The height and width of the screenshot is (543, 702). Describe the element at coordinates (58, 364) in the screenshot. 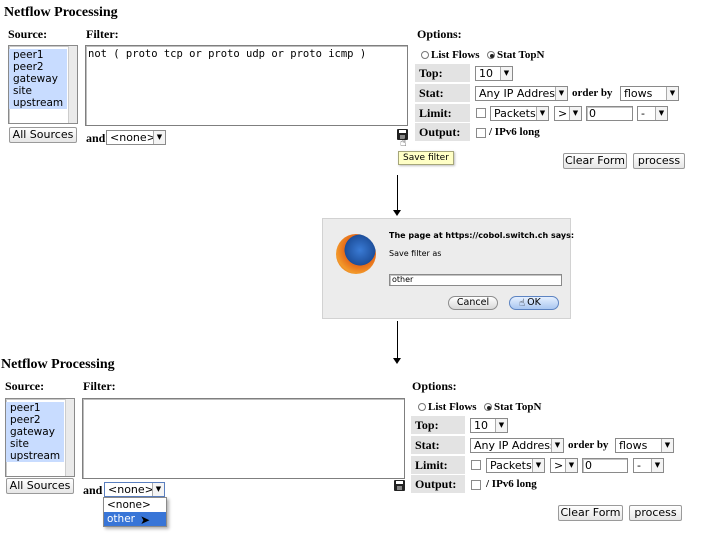

I see `page-title: Netflow Processing` at that location.